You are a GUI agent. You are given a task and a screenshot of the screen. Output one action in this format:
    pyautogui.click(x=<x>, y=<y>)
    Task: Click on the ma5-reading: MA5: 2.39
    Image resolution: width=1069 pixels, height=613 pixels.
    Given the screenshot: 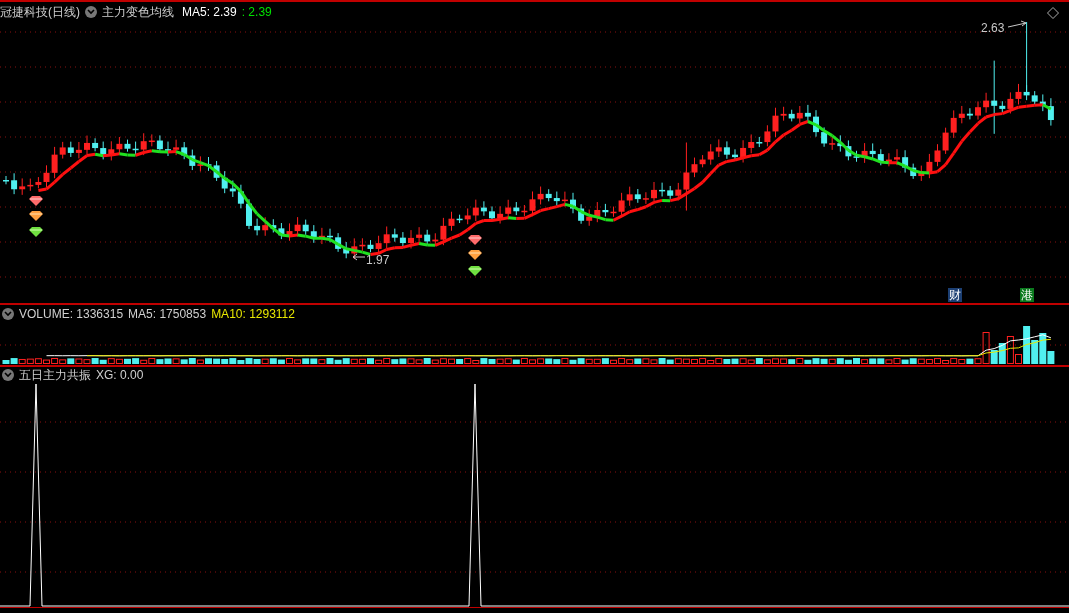 What is the action you would take?
    pyautogui.click(x=209, y=12)
    